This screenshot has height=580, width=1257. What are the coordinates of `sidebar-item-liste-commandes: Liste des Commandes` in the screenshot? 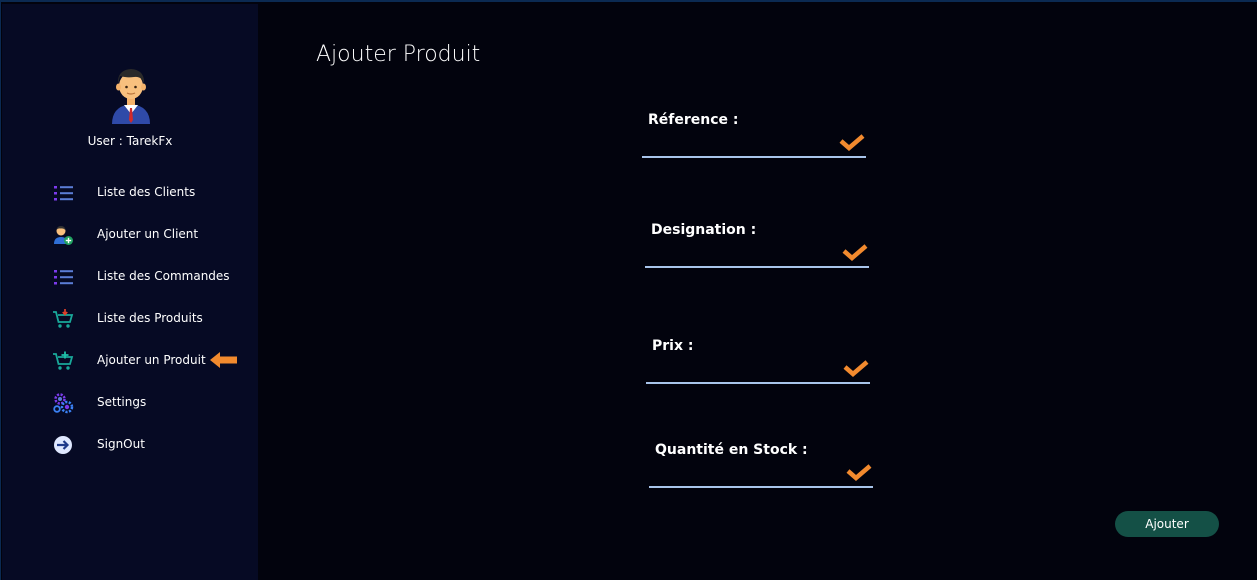 It's located at (130, 276).